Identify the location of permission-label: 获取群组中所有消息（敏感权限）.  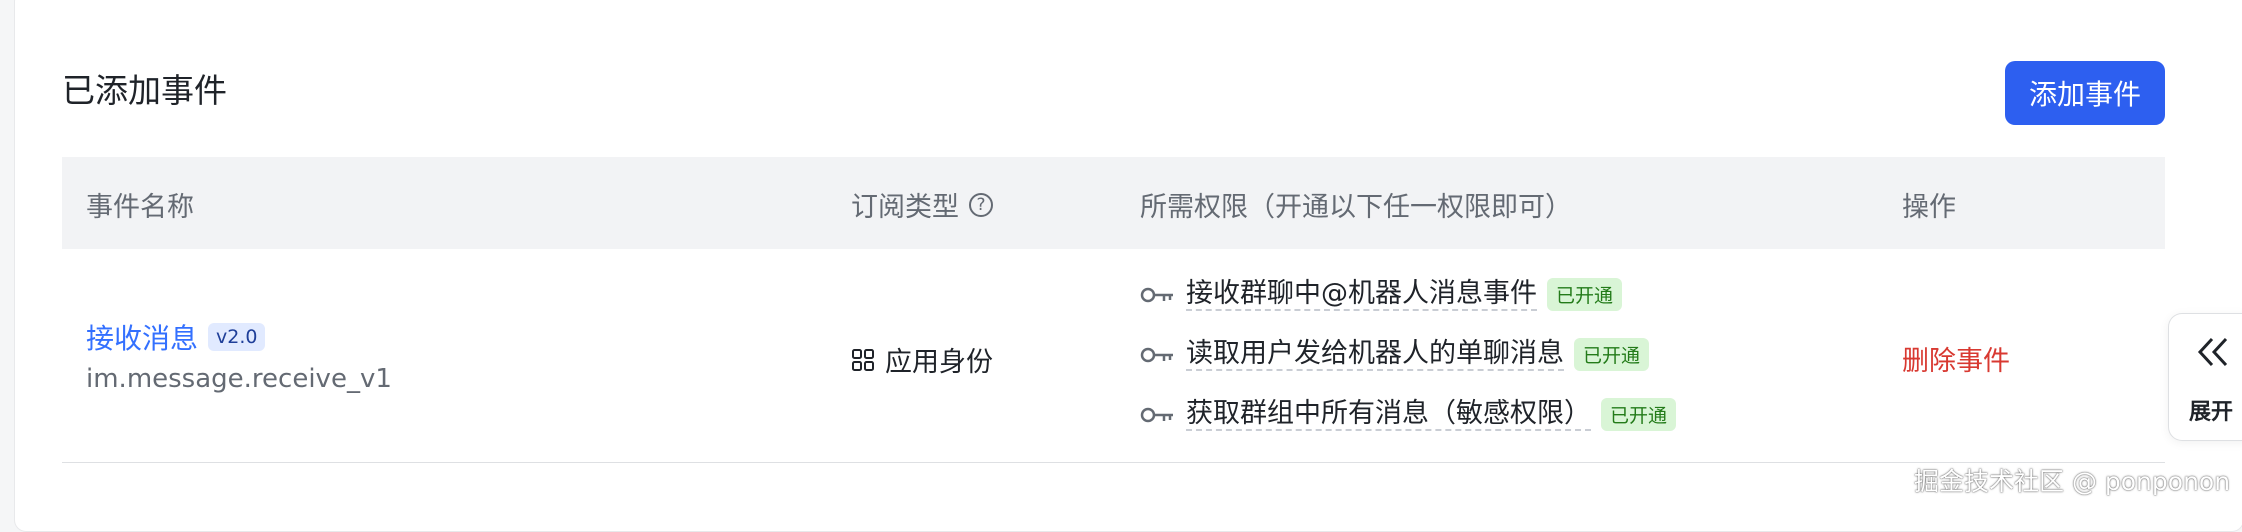
(1388, 415).